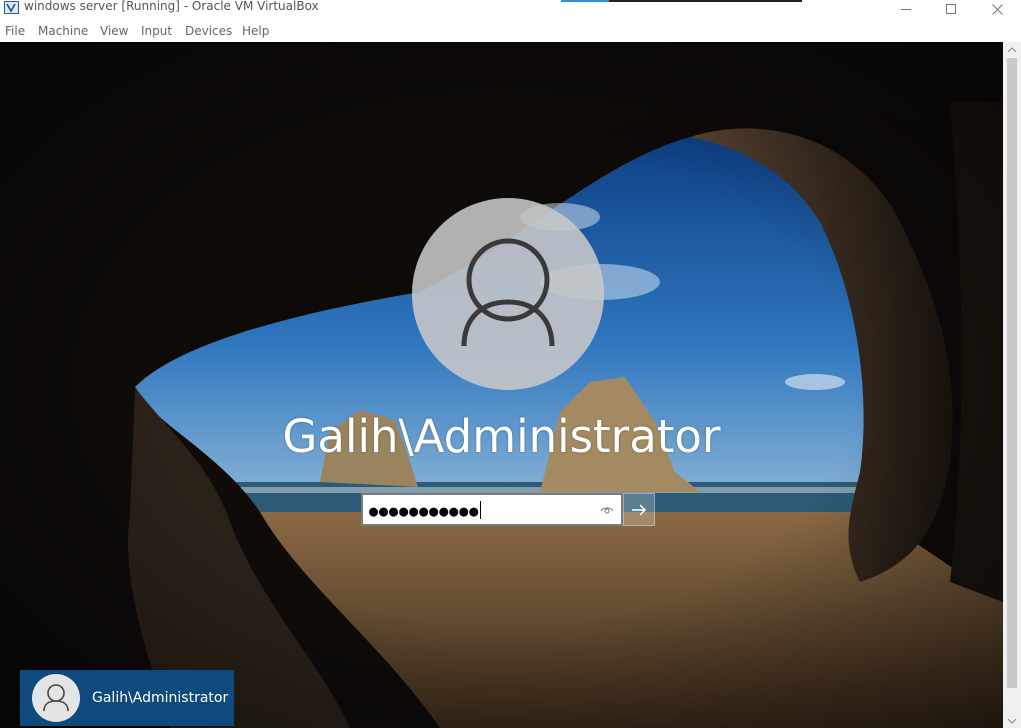 The height and width of the screenshot is (728, 1021). I want to click on scroll-down-button, so click(1012, 721).